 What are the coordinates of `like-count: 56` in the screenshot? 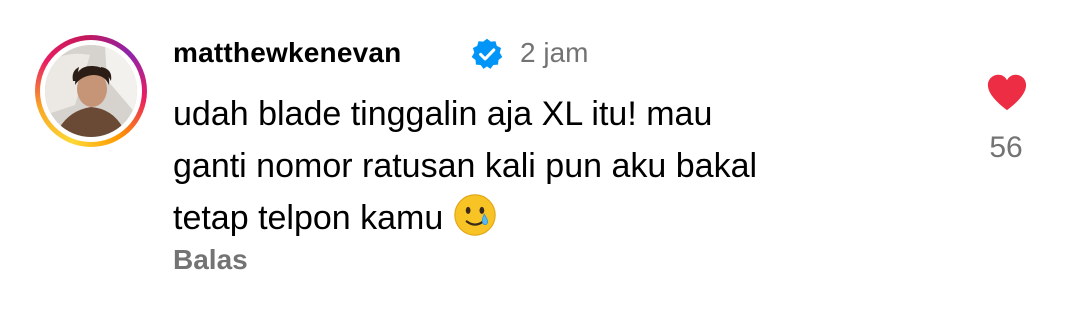 It's located at (1006, 147).